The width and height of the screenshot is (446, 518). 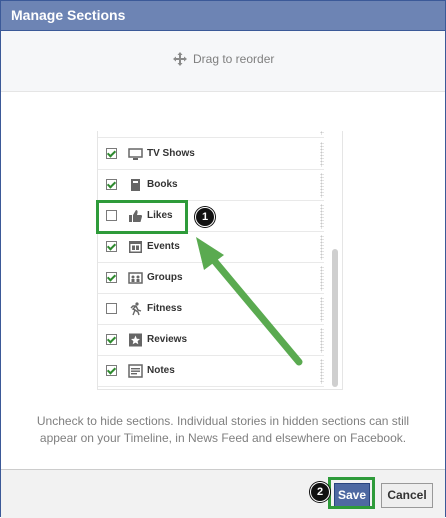 What do you see at coordinates (320, 492) in the screenshot?
I see `step-badge-2: 2` at bounding box center [320, 492].